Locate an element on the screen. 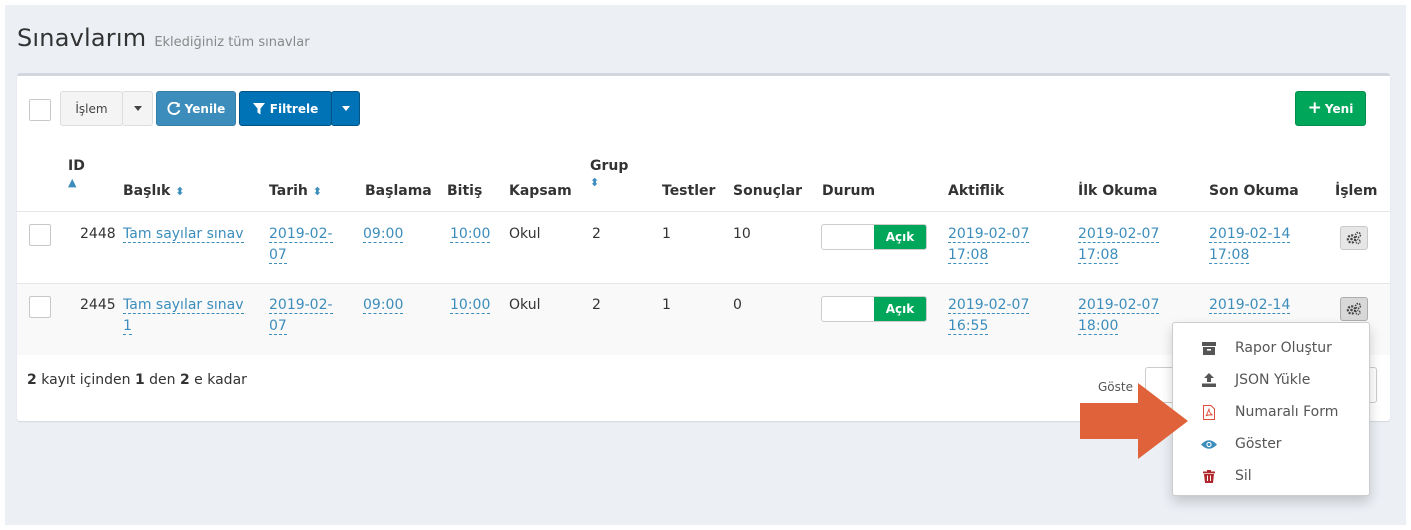 This screenshot has width=1411, height=530. bulk-action-label: İşlem is located at coordinates (91, 108).